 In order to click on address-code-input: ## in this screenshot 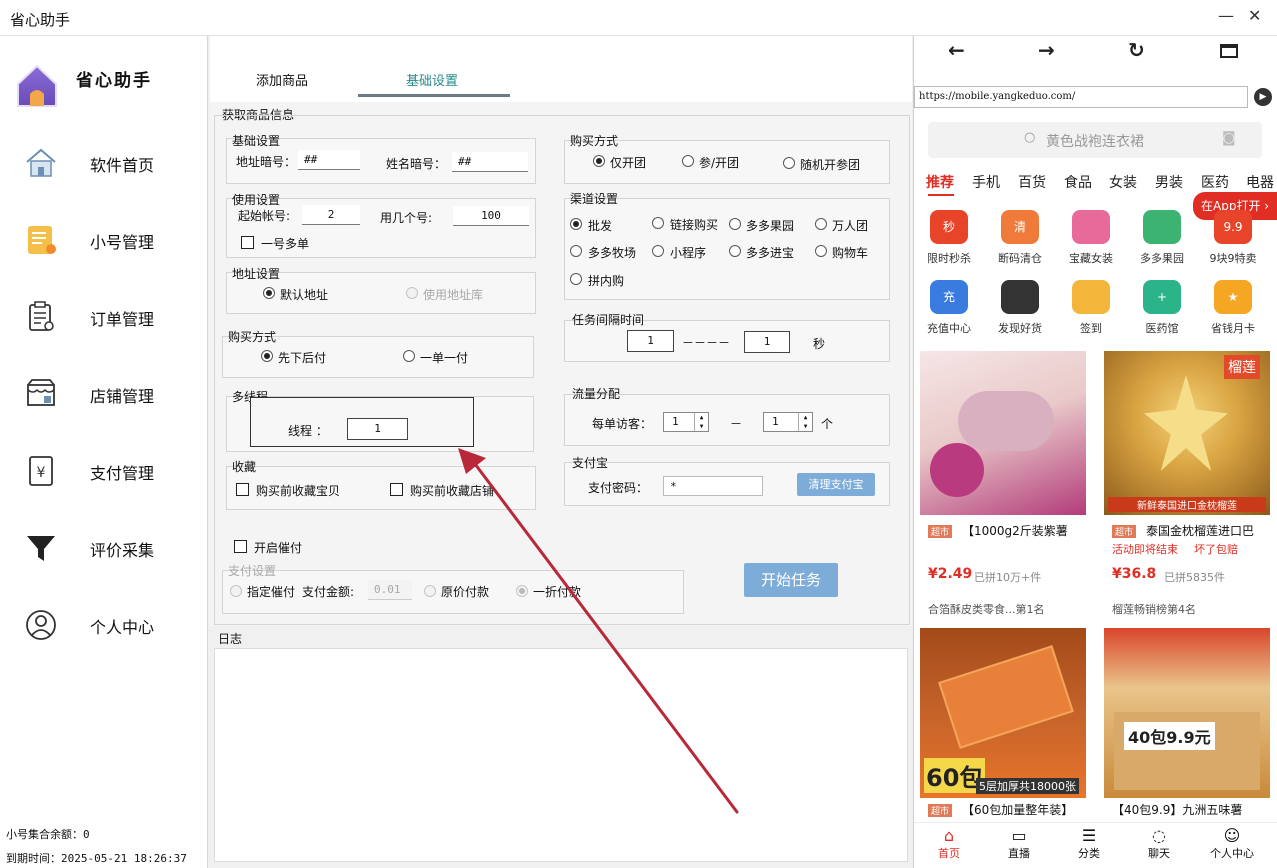, I will do `click(329, 160)`.